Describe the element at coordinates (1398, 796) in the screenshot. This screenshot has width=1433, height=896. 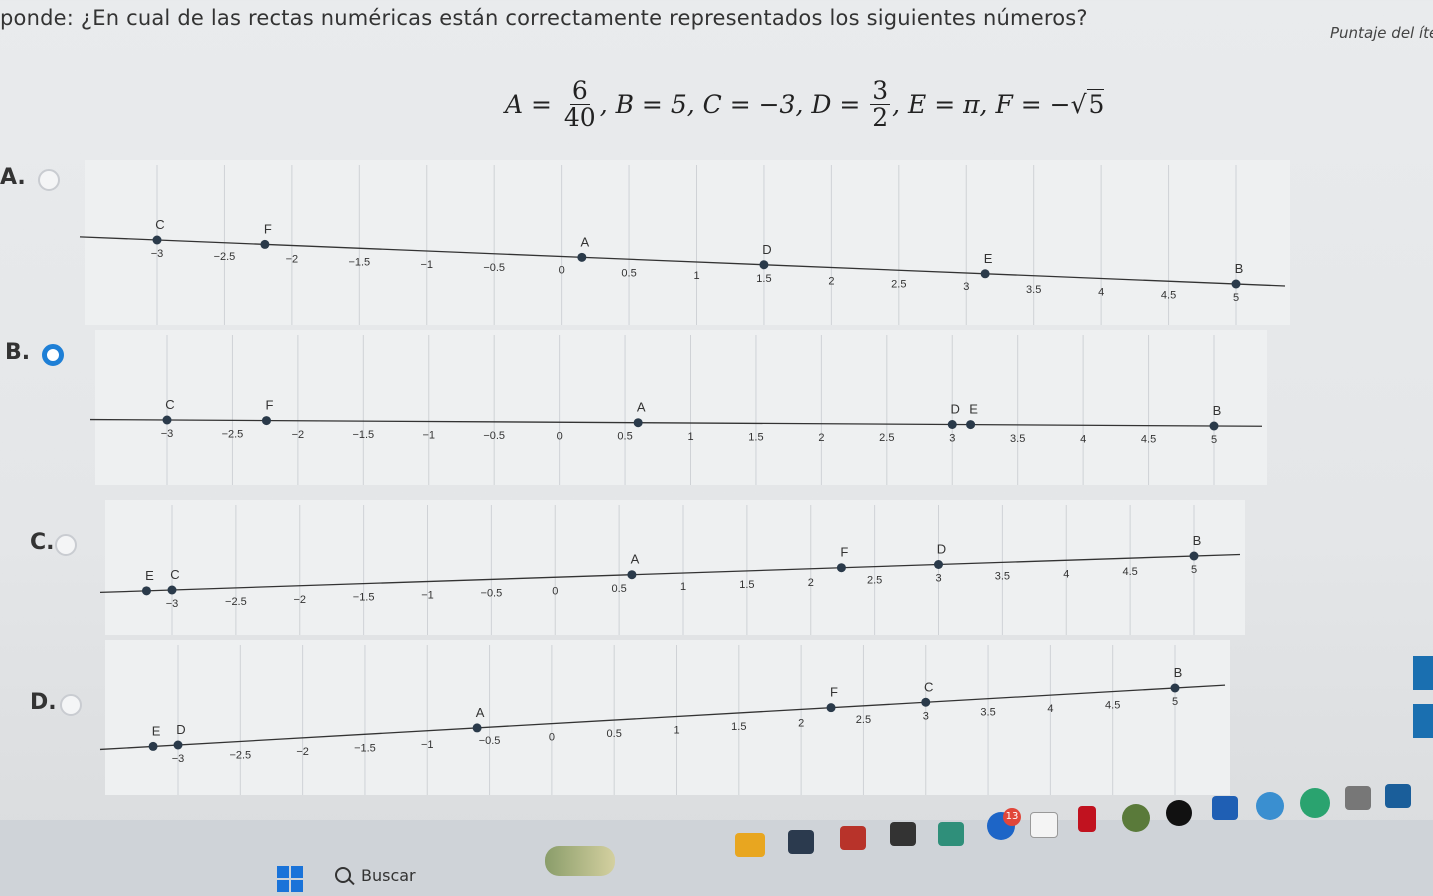
I see `tray-app-icon` at that location.